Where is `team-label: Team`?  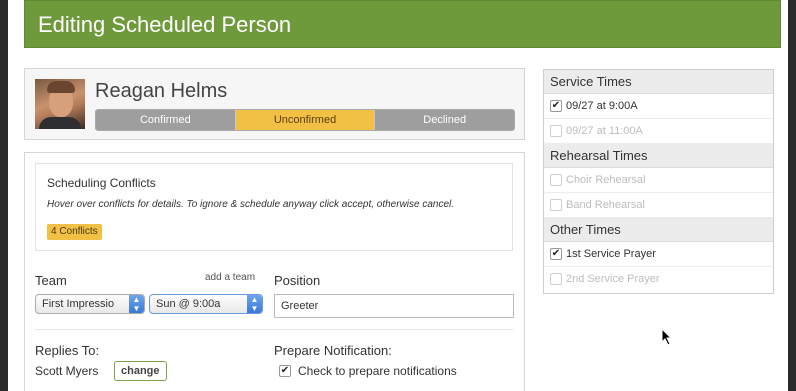
team-label: Team is located at coordinates (51, 280).